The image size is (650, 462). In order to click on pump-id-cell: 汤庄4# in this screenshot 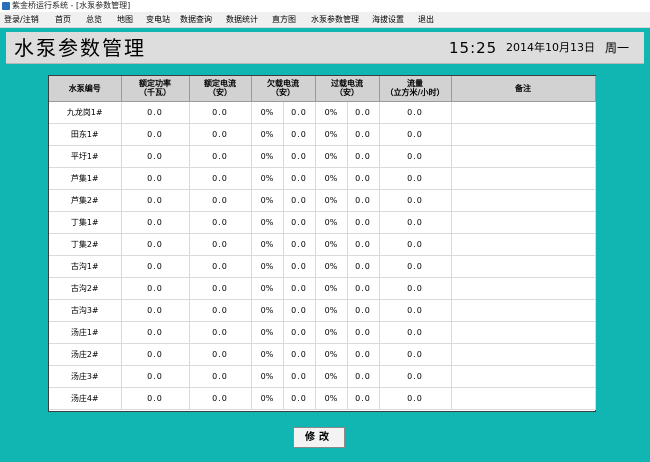, I will do `click(85, 398)`.